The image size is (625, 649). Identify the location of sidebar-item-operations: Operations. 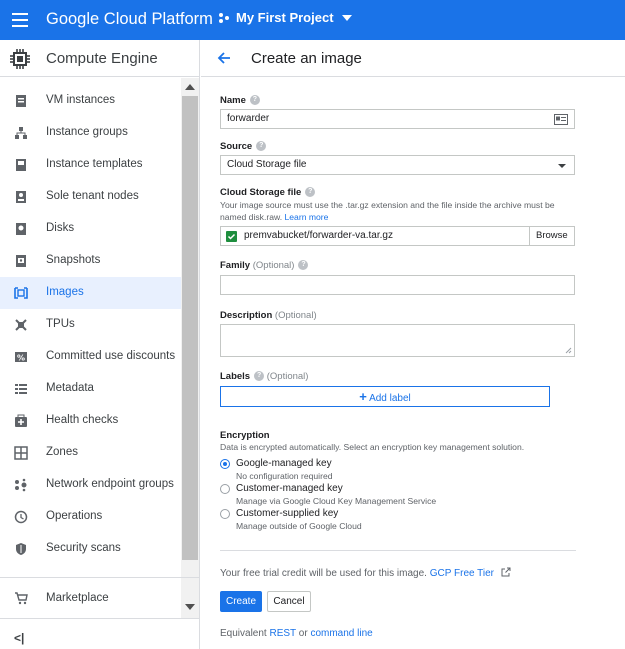
(90, 517).